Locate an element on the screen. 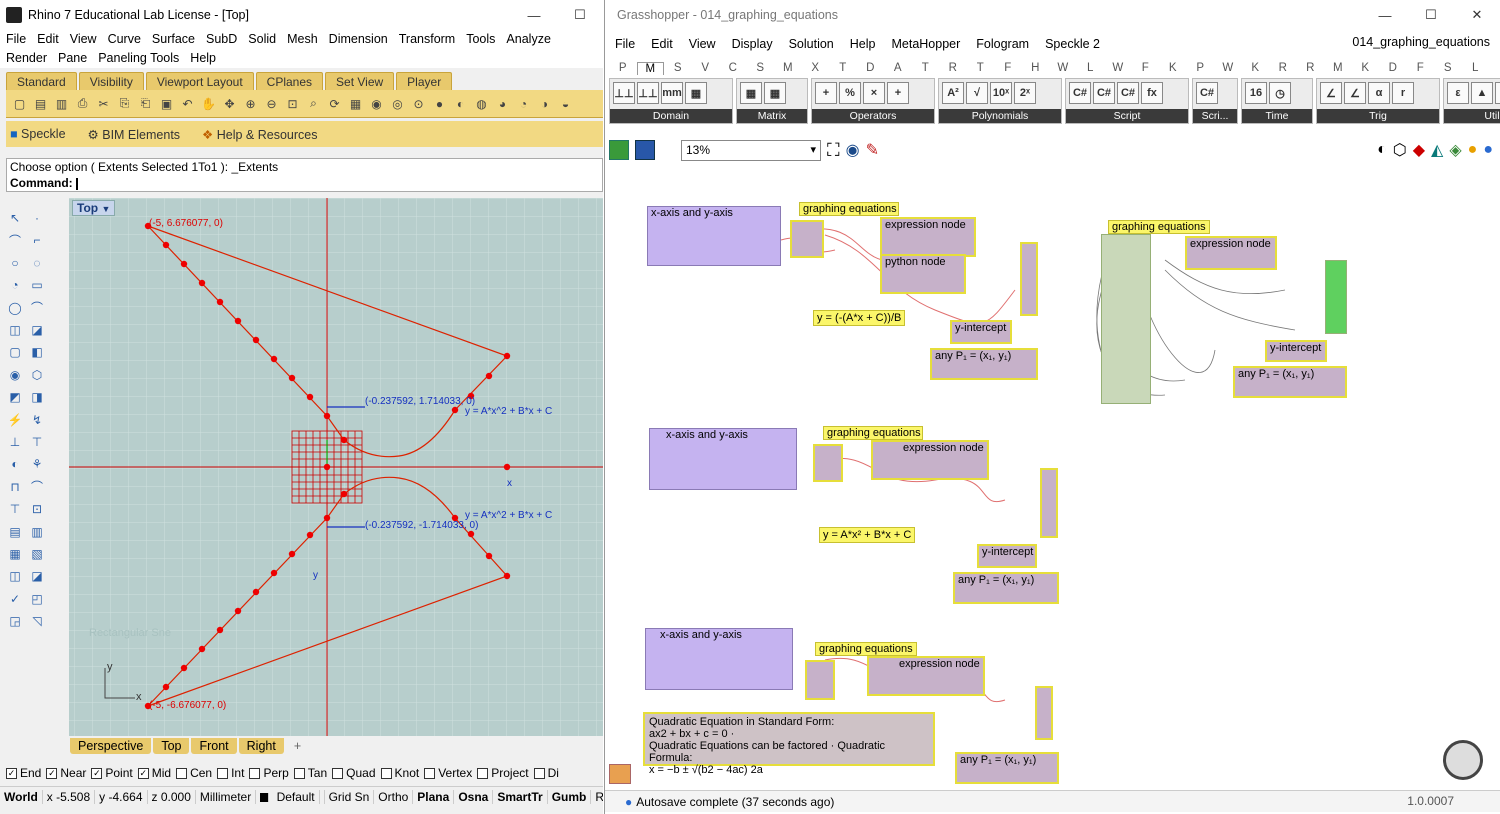  status-units: Millimeter is located at coordinates (226, 796).